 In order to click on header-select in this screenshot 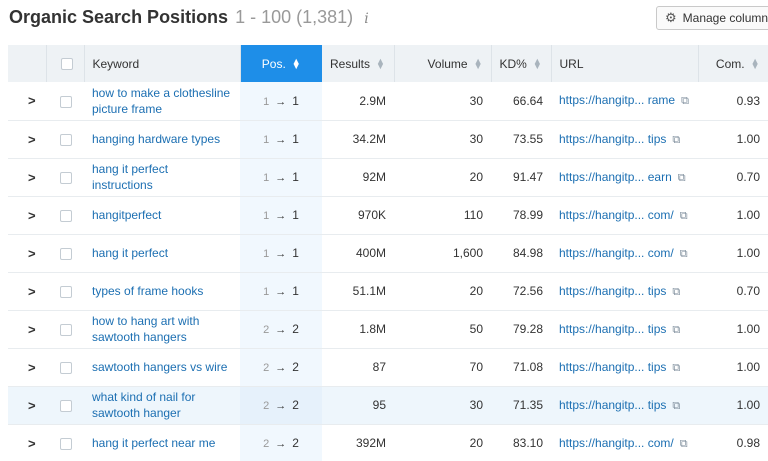, I will do `click(65, 63)`.